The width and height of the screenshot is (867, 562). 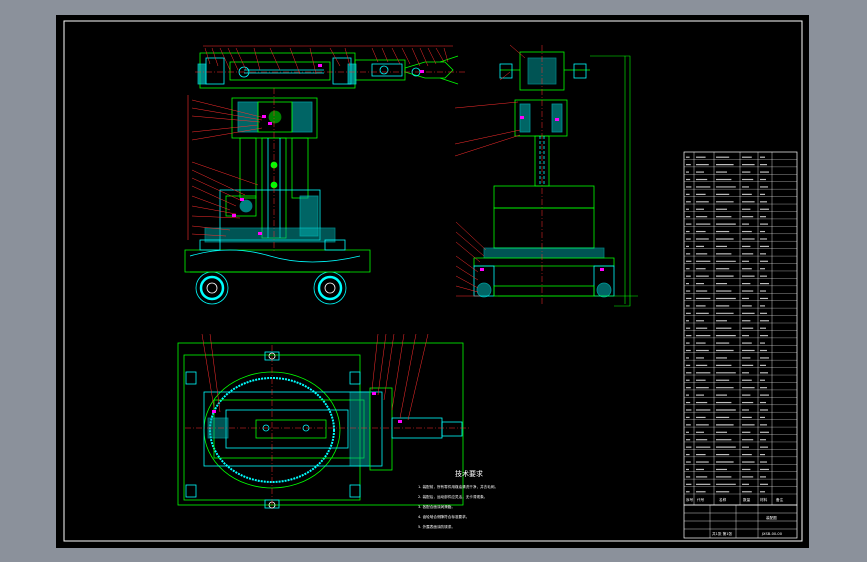 What do you see at coordinates (723, 499) in the screenshot?
I see `bom-header-cell: 名称` at bounding box center [723, 499].